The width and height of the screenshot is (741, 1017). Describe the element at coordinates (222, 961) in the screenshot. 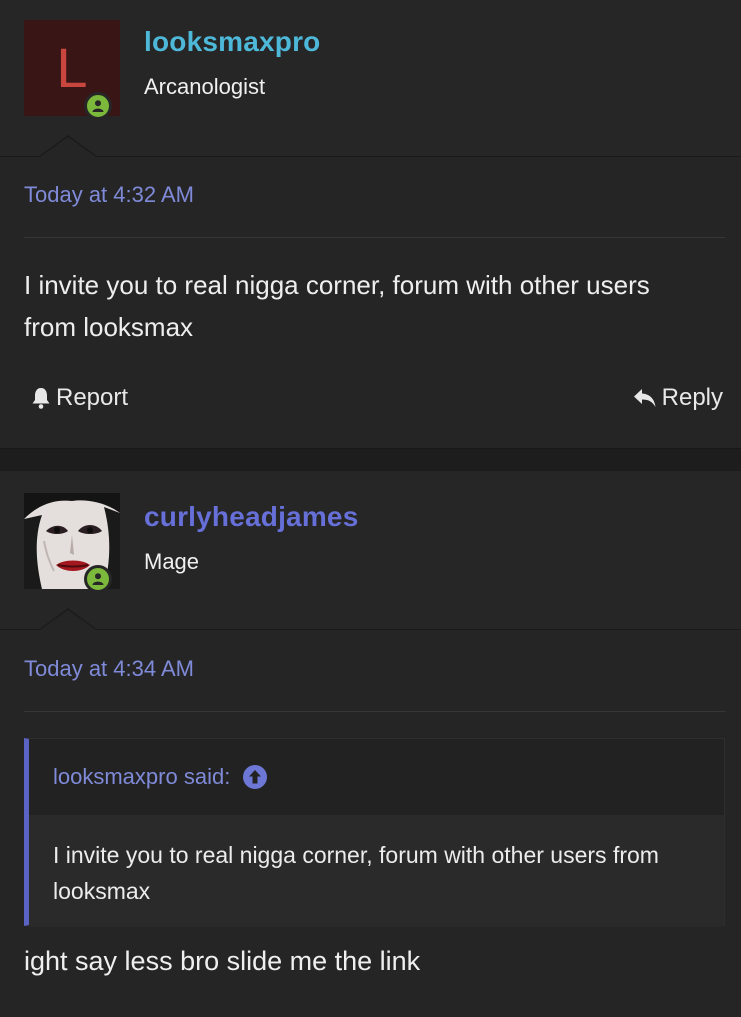

I see `post-body: ight say less bro slide me the link` at that location.